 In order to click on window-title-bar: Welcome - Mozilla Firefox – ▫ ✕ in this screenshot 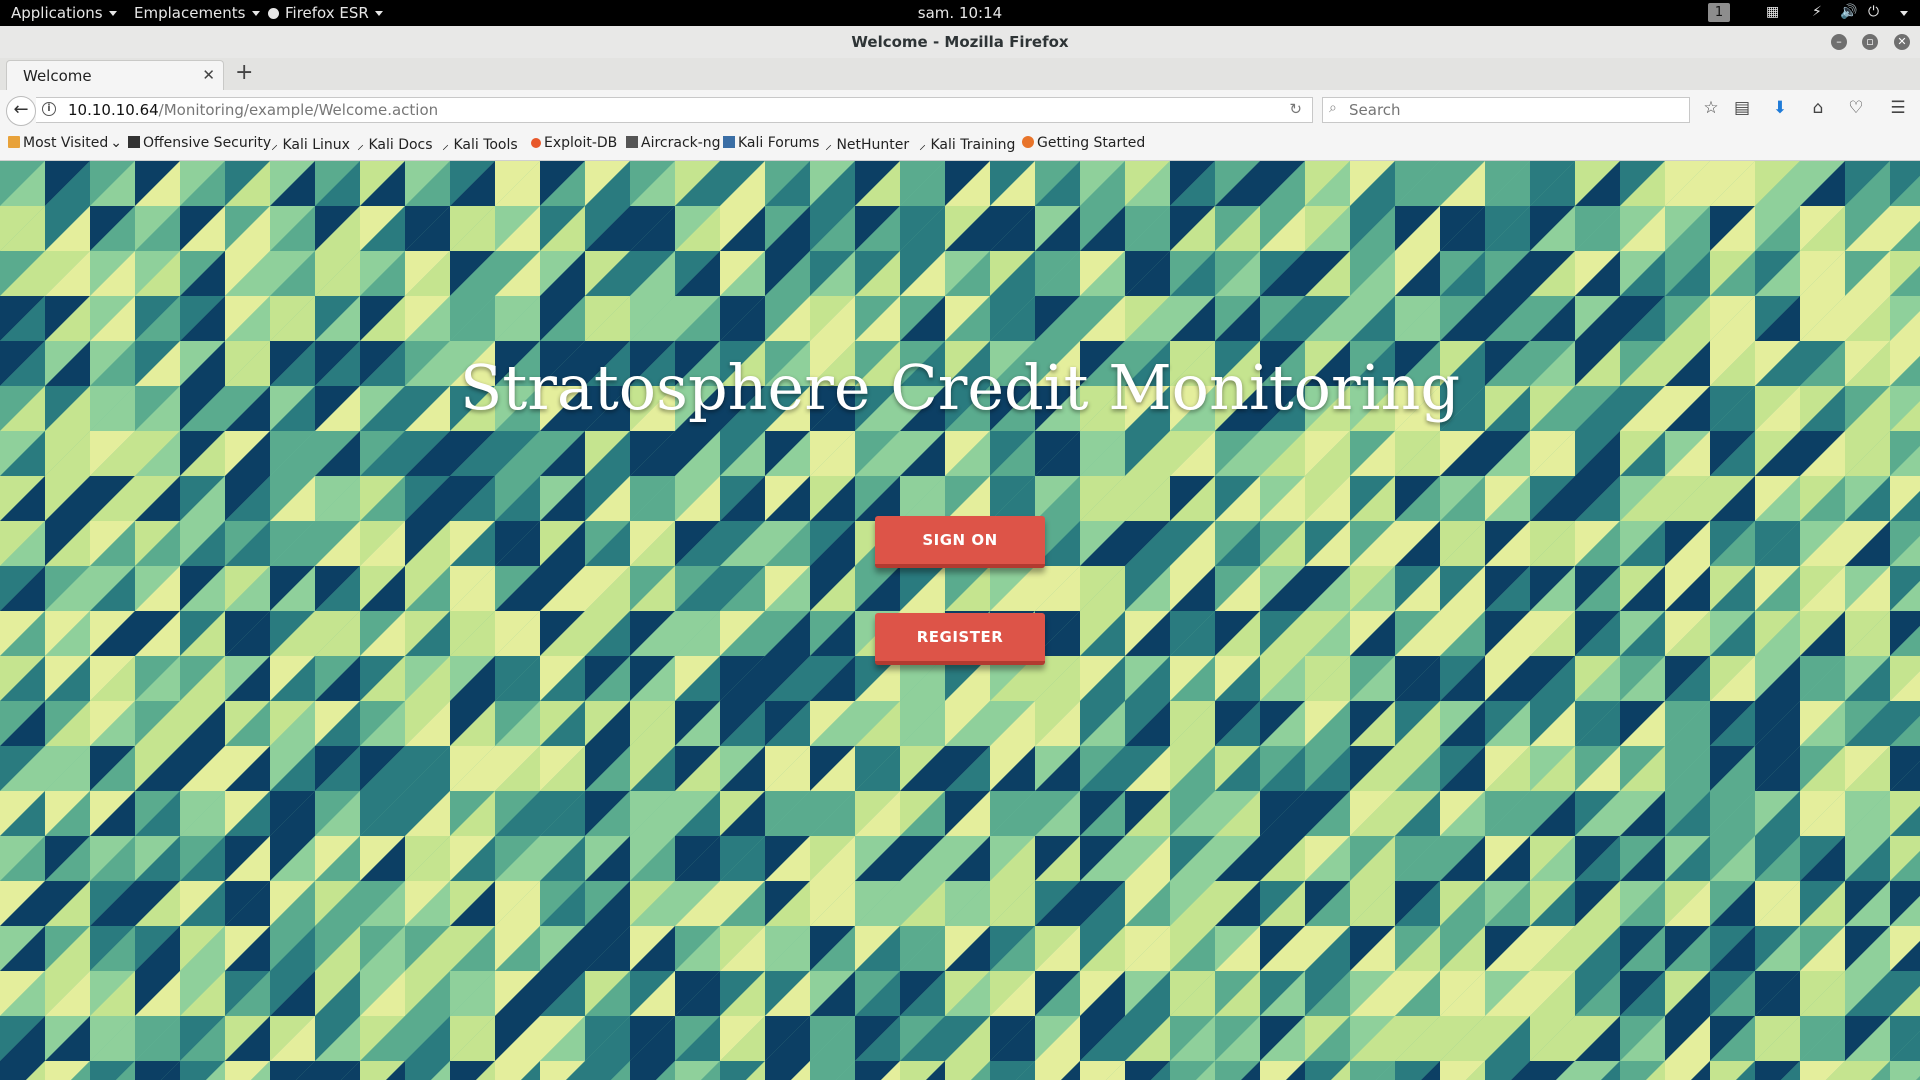, I will do `click(960, 42)`.